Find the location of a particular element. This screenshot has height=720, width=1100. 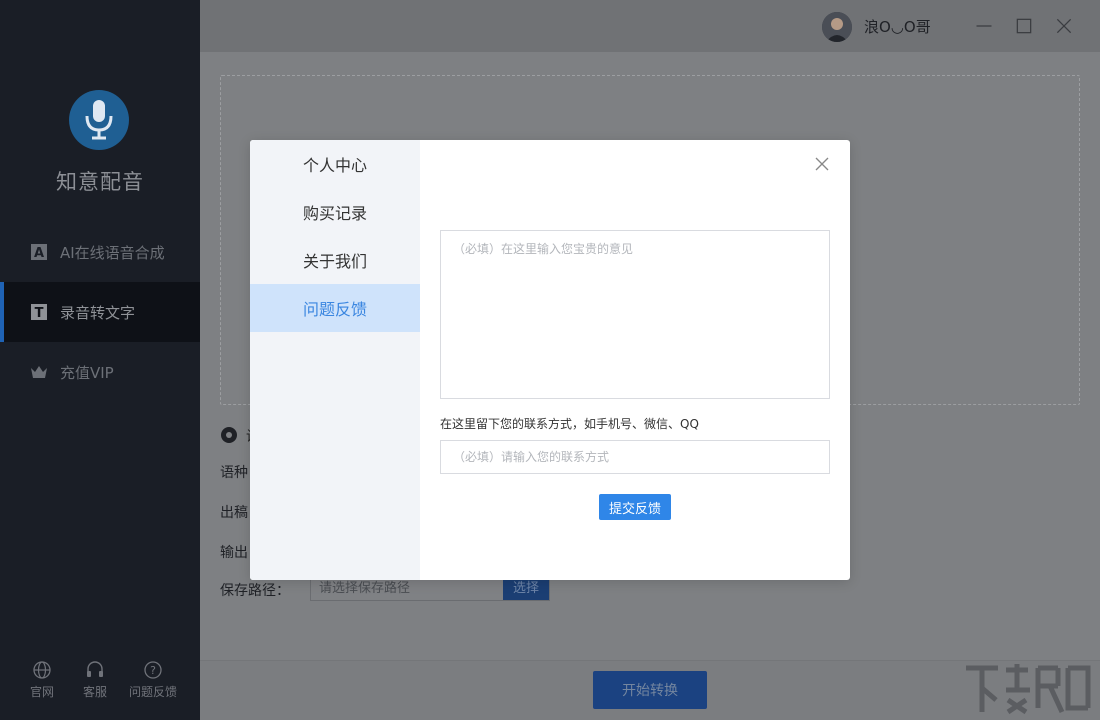

username: 浪O◡O哥 is located at coordinates (897, 26).